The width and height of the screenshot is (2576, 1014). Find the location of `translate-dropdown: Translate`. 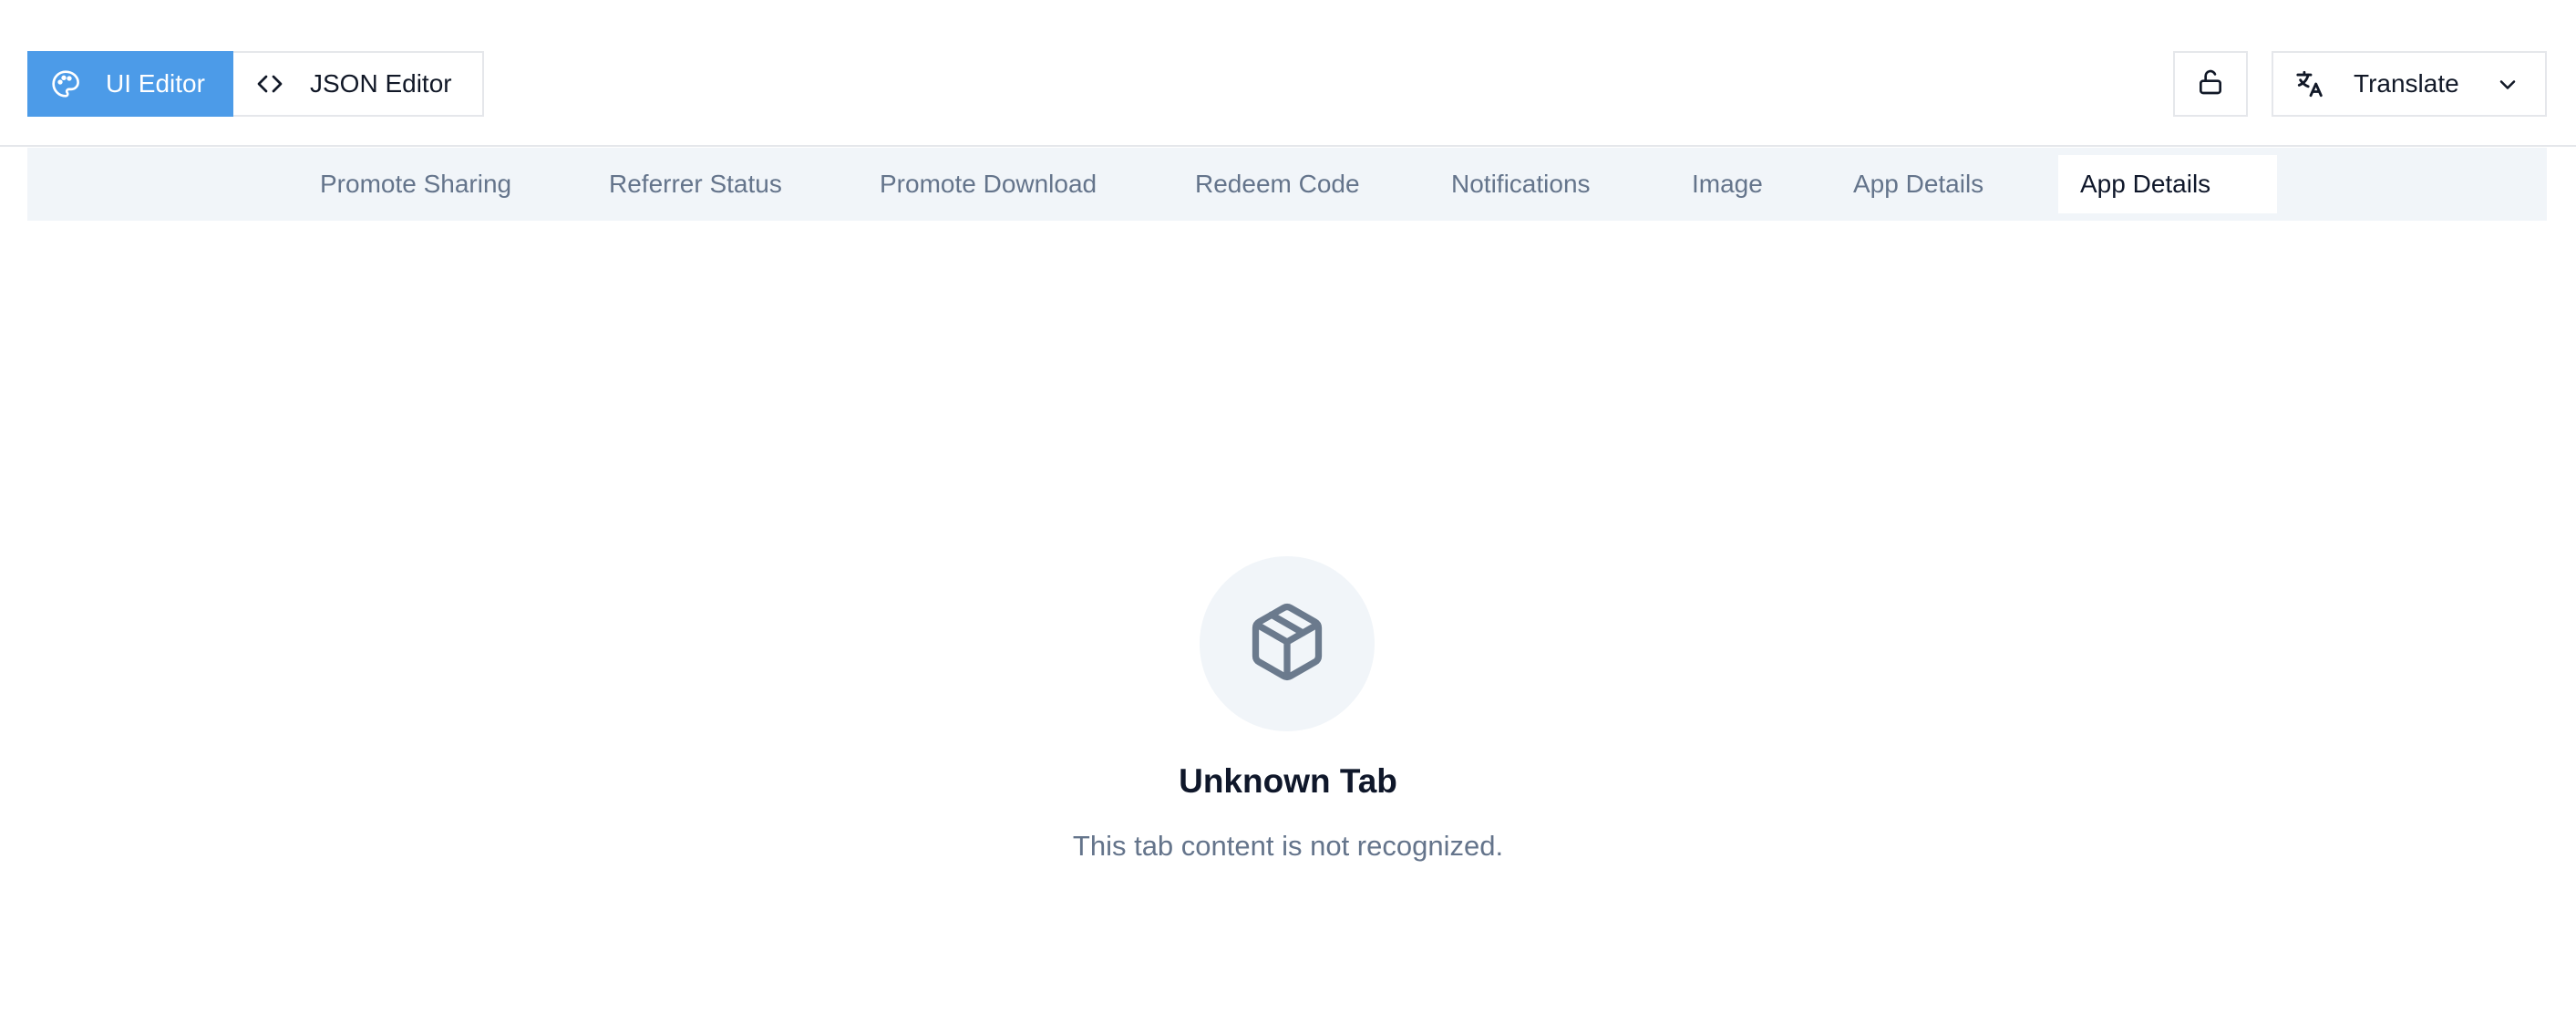

translate-dropdown: Translate is located at coordinates (2409, 84).